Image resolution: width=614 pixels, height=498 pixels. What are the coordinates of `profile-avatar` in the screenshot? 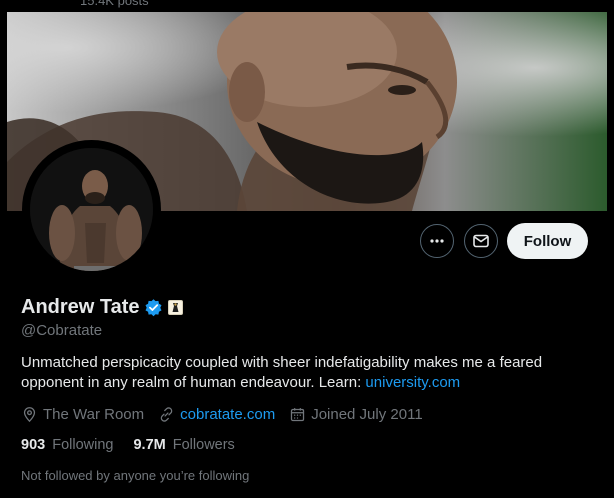 It's located at (91, 209).